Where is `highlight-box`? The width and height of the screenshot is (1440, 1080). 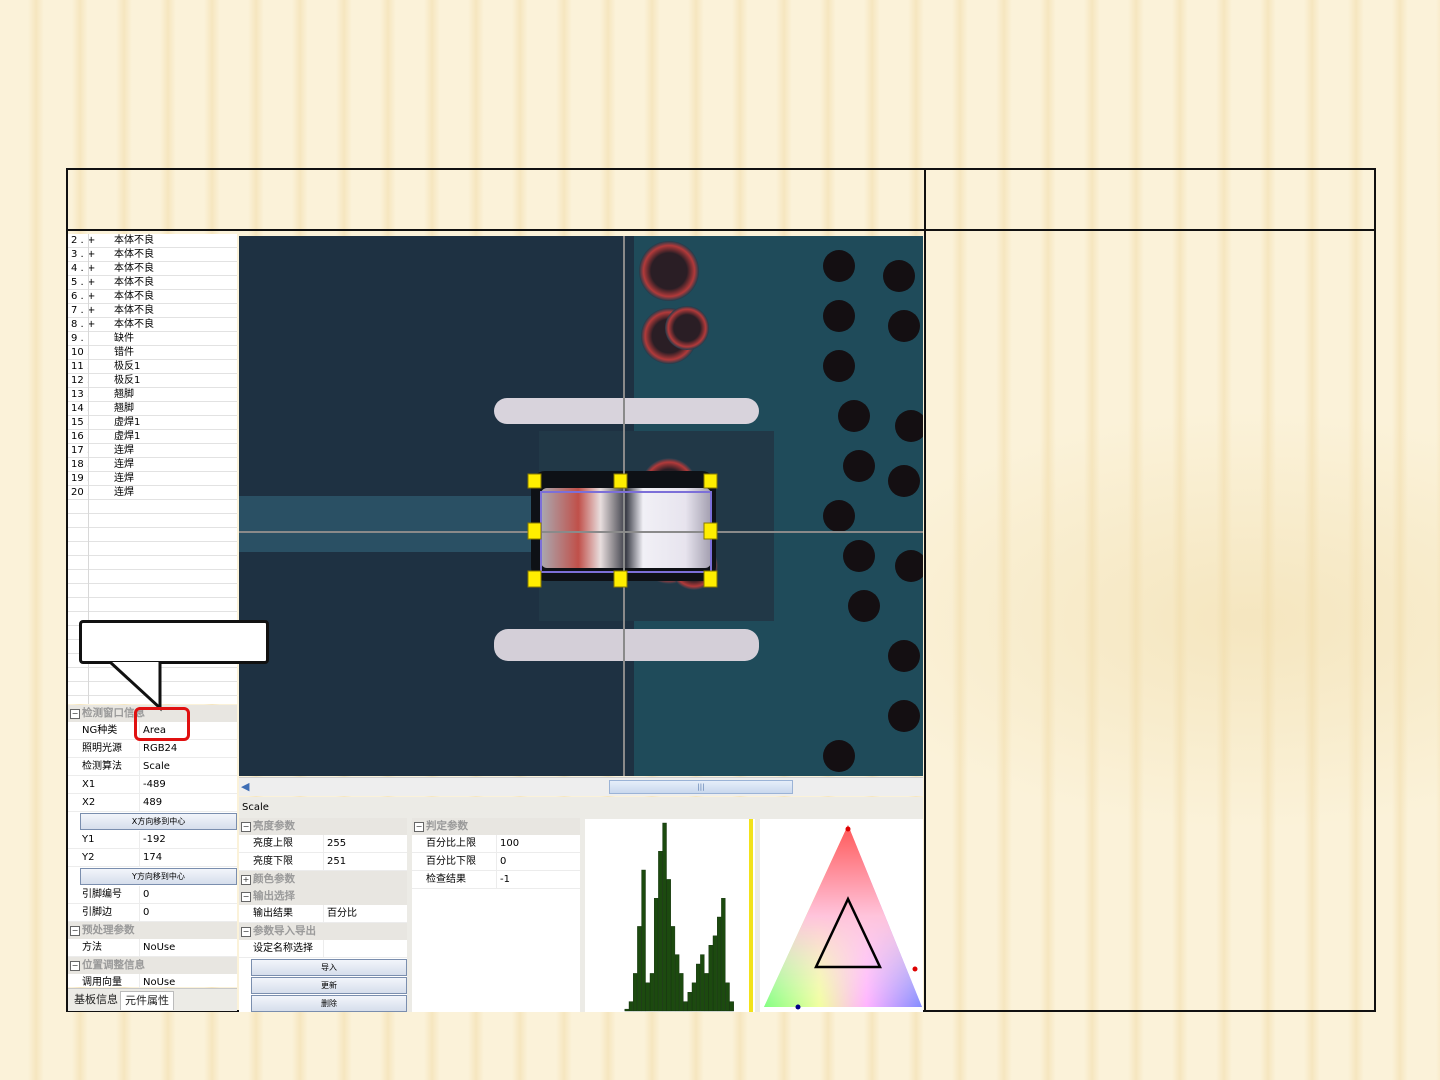
highlight-box is located at coordinates (162, 724).